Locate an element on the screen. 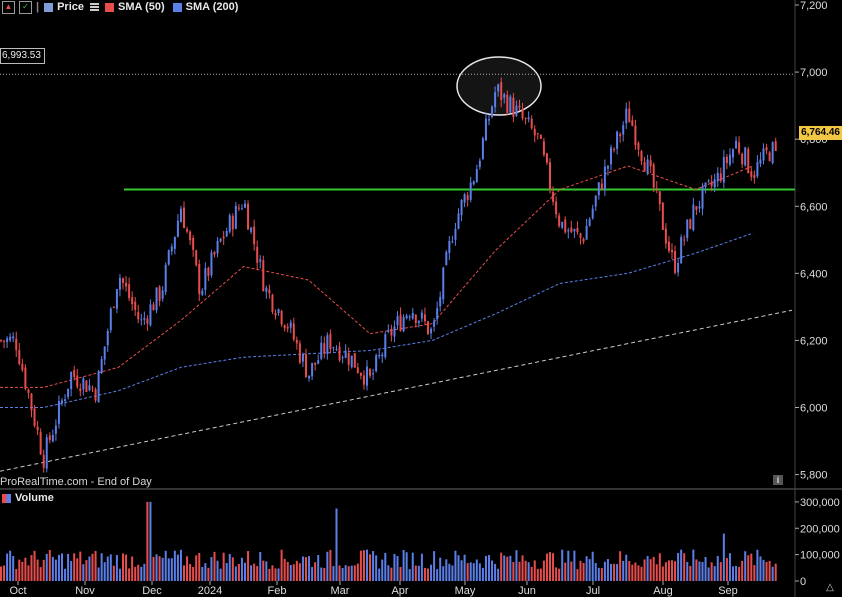  y-tick-label: 5,800 is located at coordinates (814, 476).